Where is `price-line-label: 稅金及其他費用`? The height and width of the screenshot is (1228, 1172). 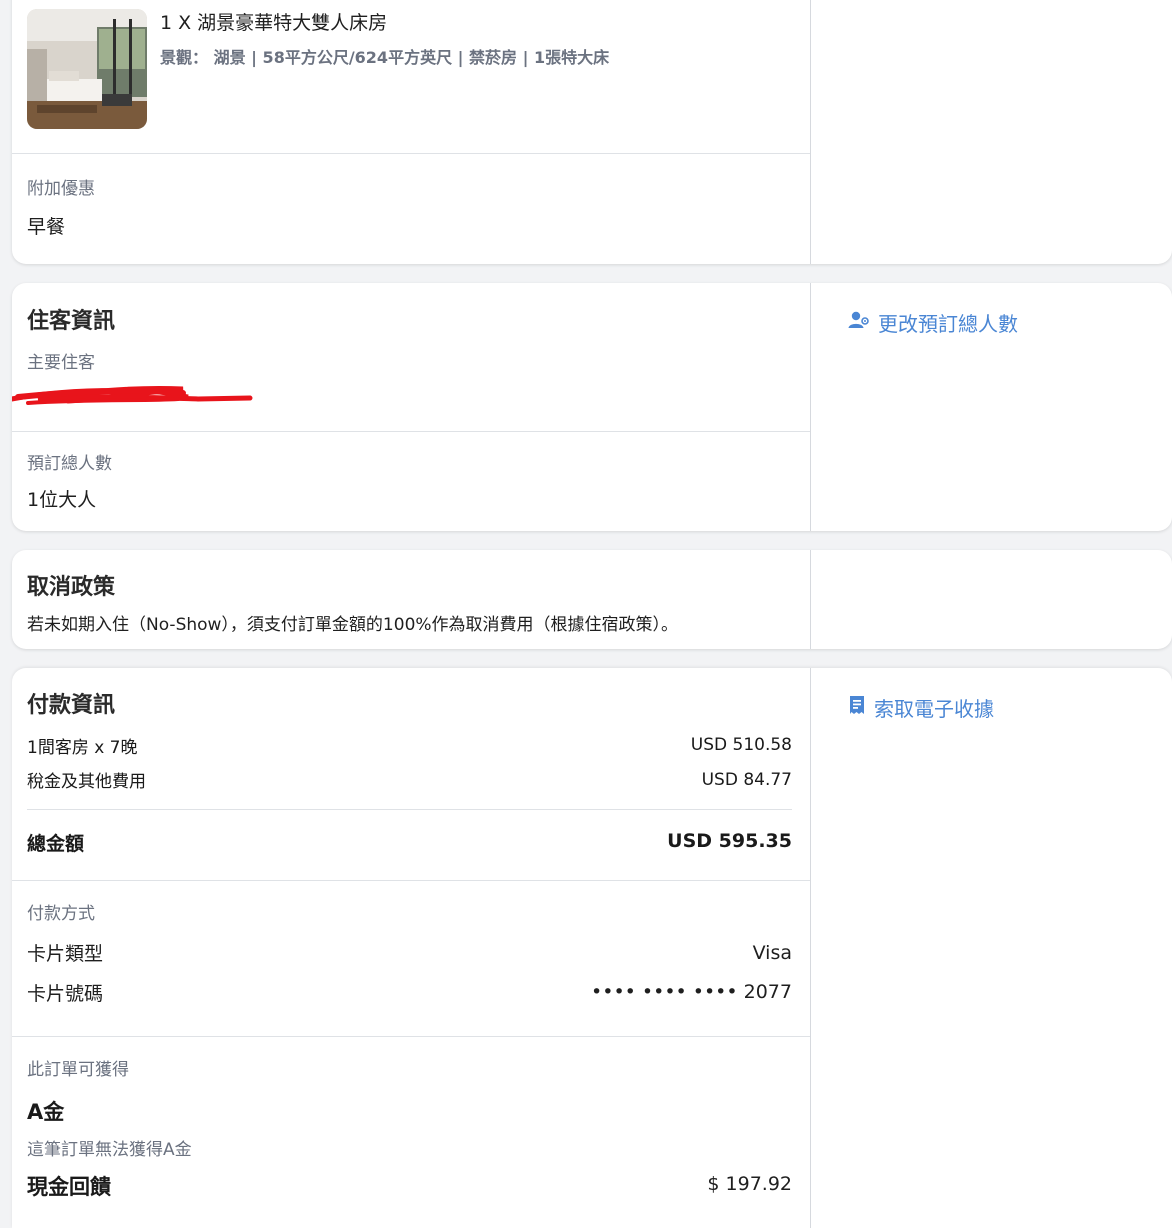
price-line-label: 稅金及其他費用 is located at coordinates (86, 782).